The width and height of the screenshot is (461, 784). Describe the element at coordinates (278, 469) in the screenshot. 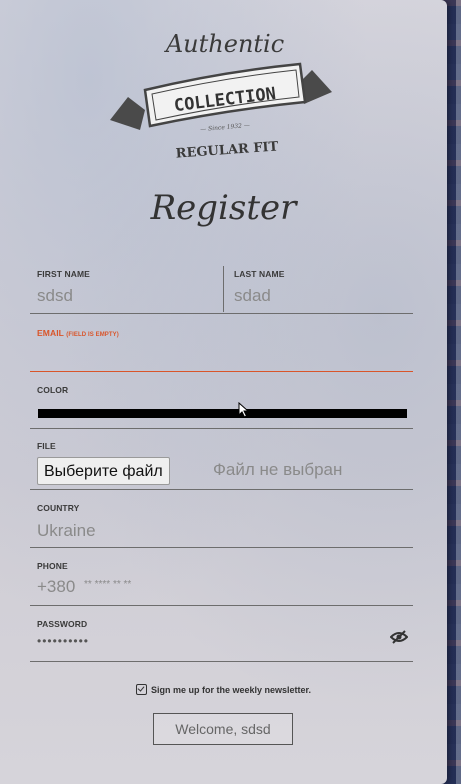

I see `file-status-text: Файл не выбран` at that location.